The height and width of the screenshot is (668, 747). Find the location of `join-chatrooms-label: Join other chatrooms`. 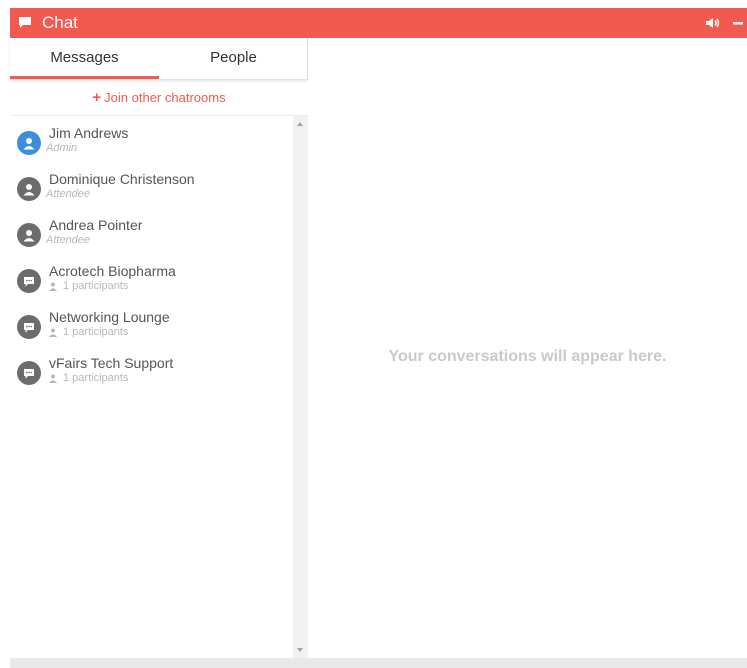

join-chatrooms-label: Join other chatrooms is located at coordinates (165, 97).